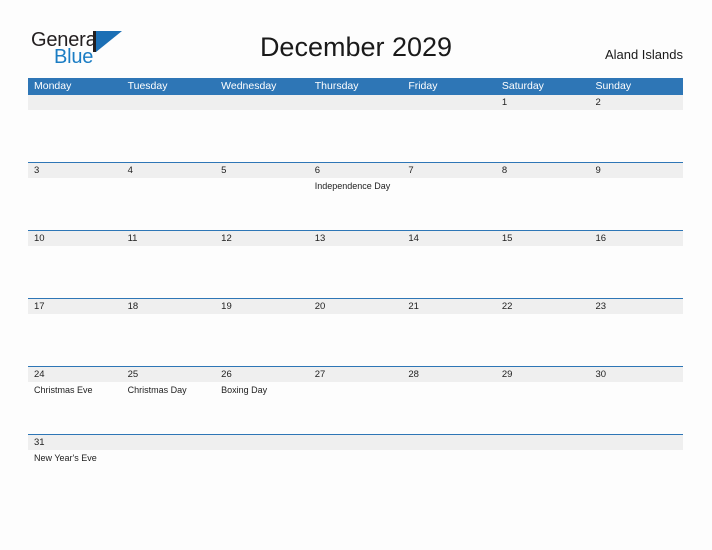  Describe the element at coordinates (262, 170) in the screenshot. I see `day-number-5: 5` at that location.